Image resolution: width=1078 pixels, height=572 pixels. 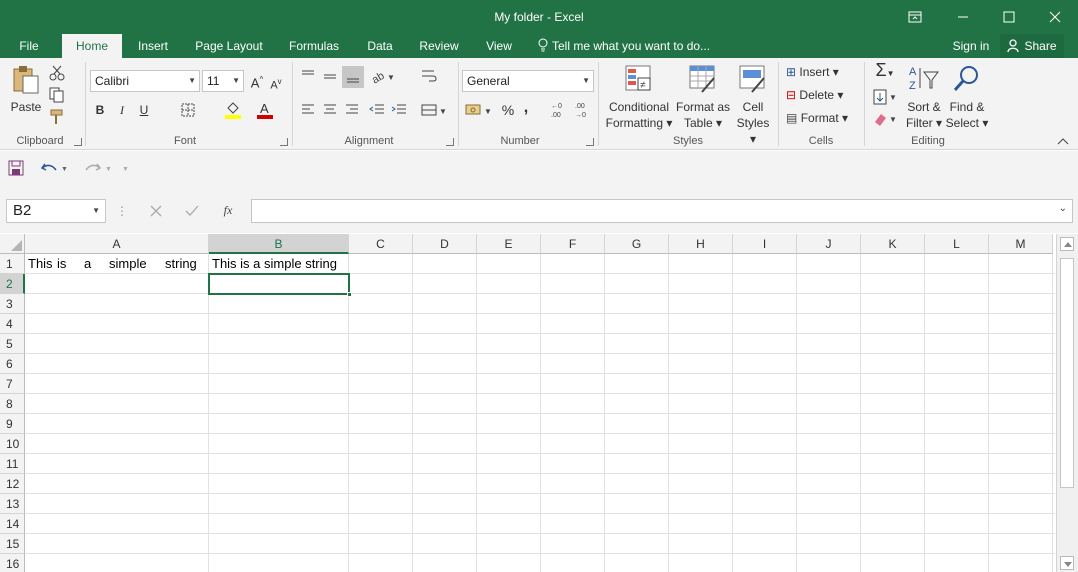 I want to click on confirm-entry-icon, so click(x=193, y=212).